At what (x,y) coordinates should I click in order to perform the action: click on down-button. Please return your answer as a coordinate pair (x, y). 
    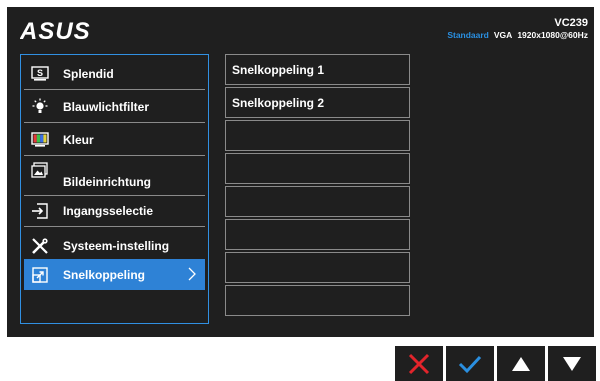
    Looking at the image, I should click on (572, 363).